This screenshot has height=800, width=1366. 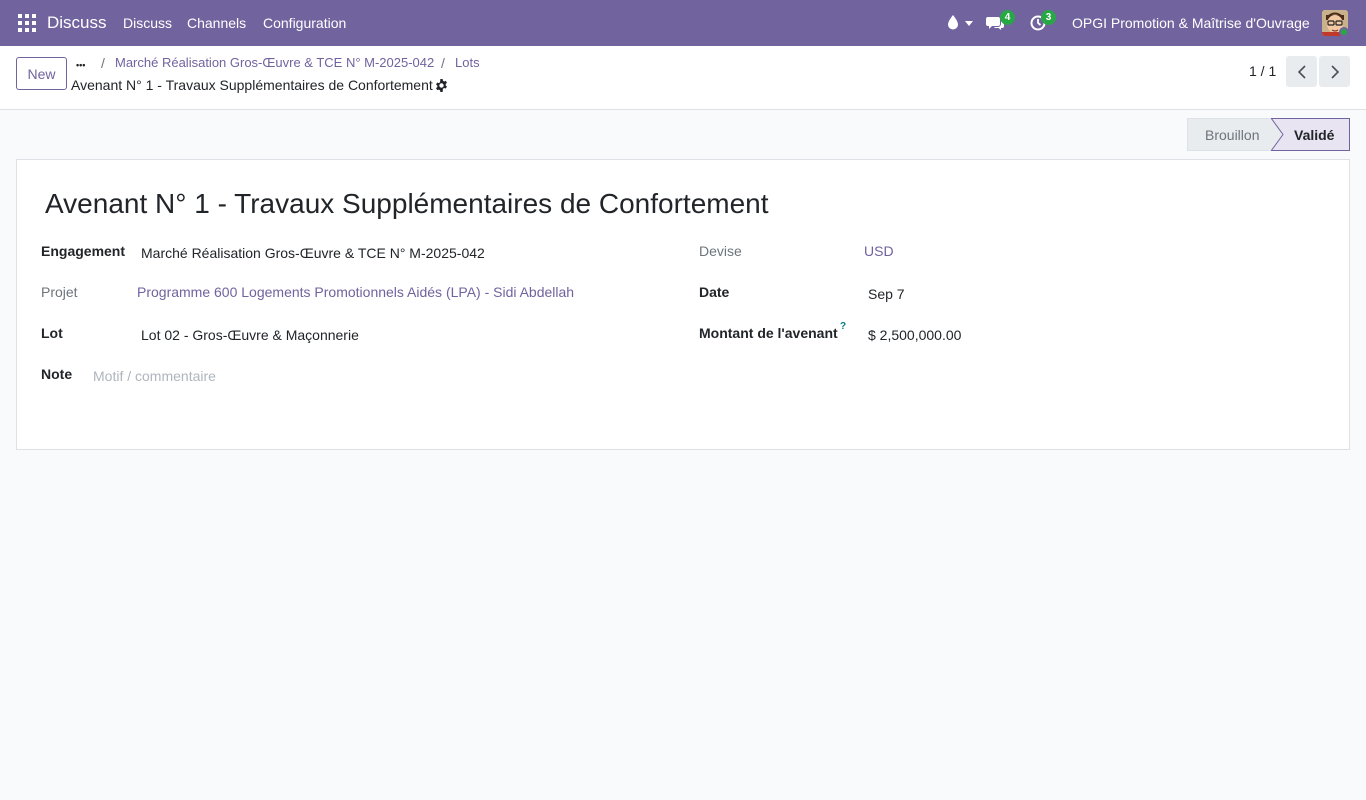 What do you see at coordinates (41, 73) in the screenshot?
I see `new-button: New` at bounding box center [41, 73].